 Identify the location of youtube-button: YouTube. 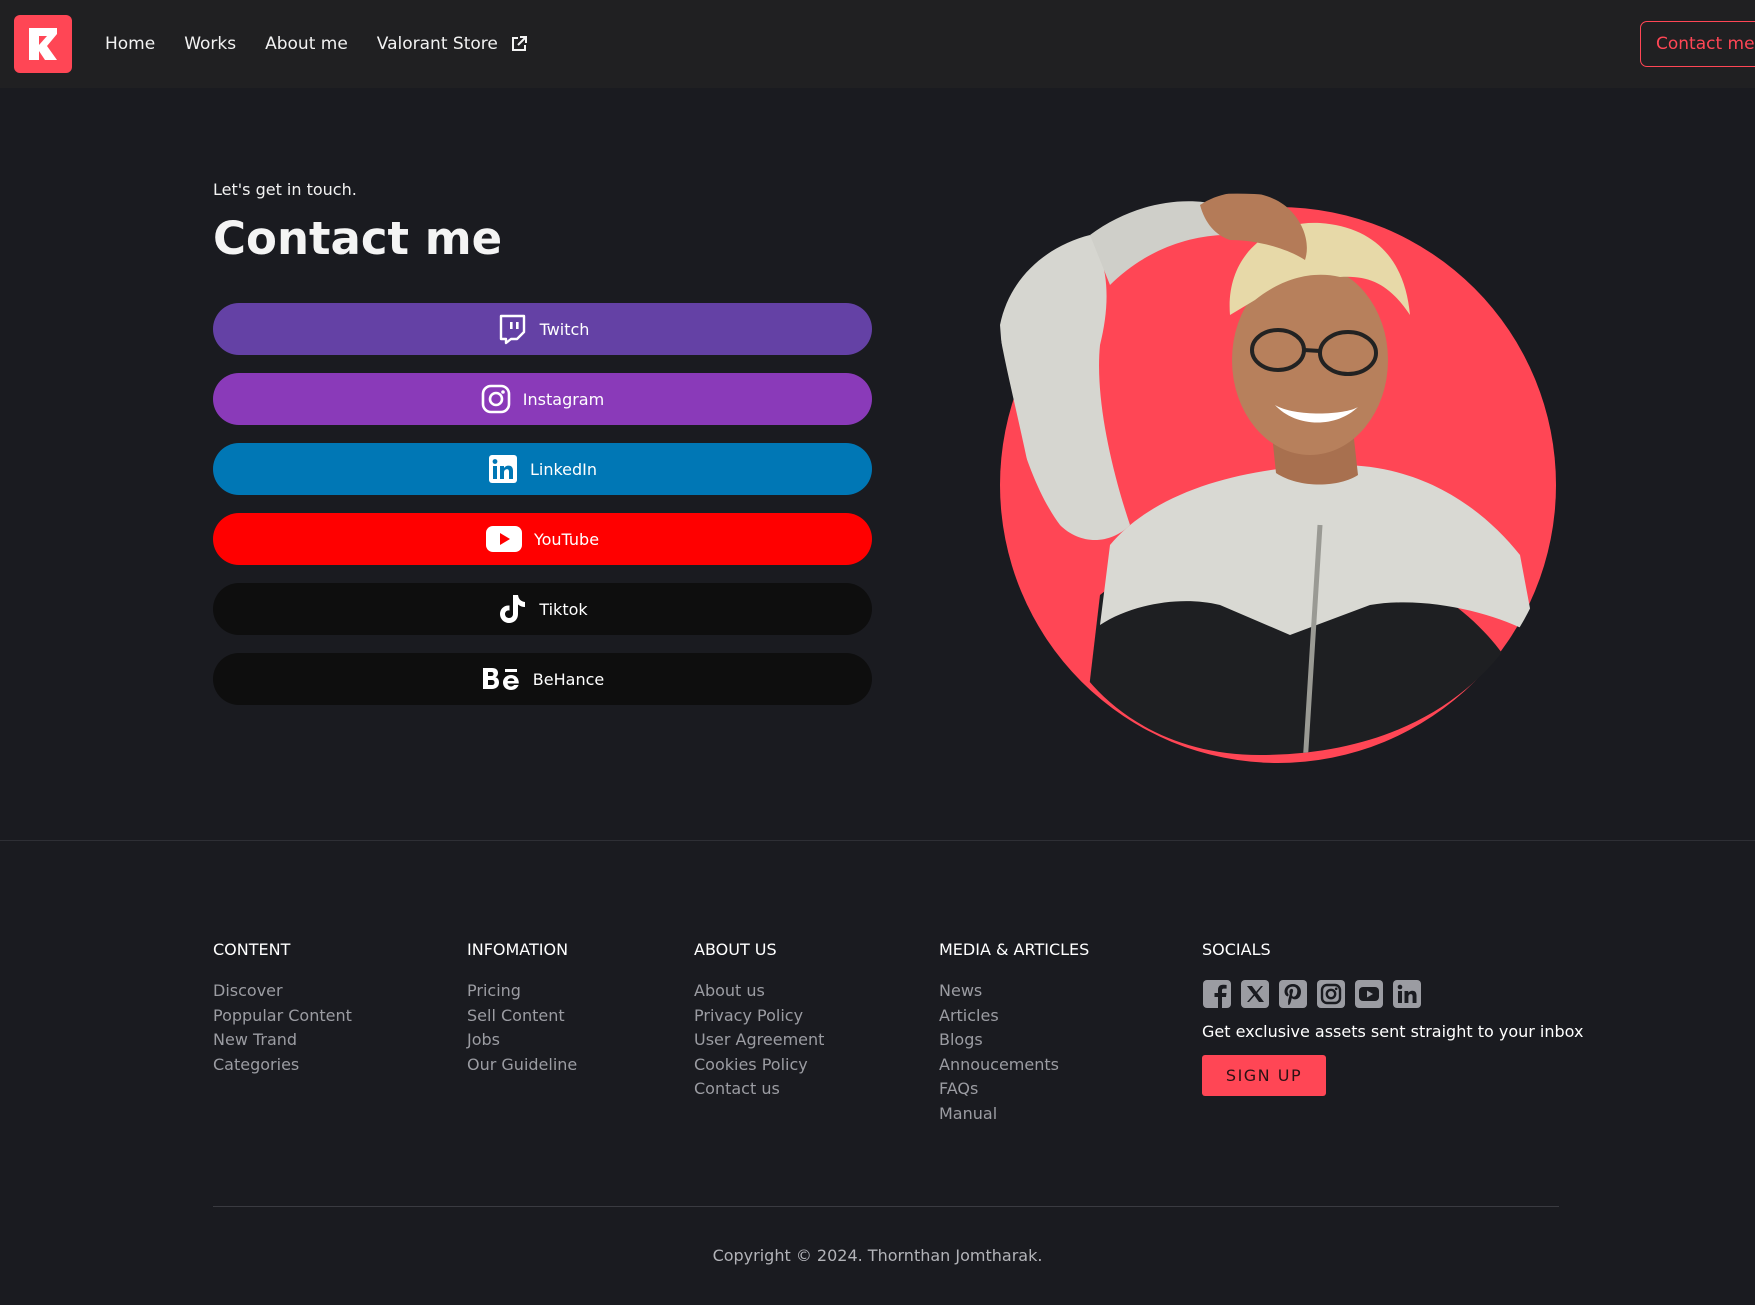
(542, 539).